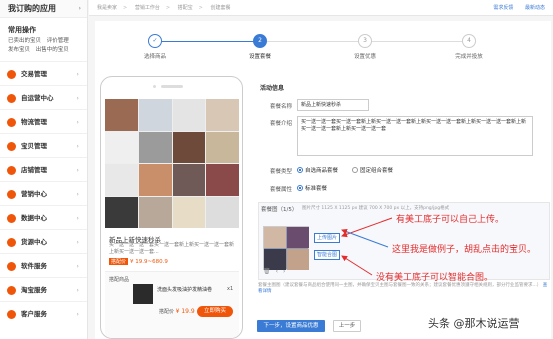  I want to click on feedback-link: 需求反馈, so click(503, 8).